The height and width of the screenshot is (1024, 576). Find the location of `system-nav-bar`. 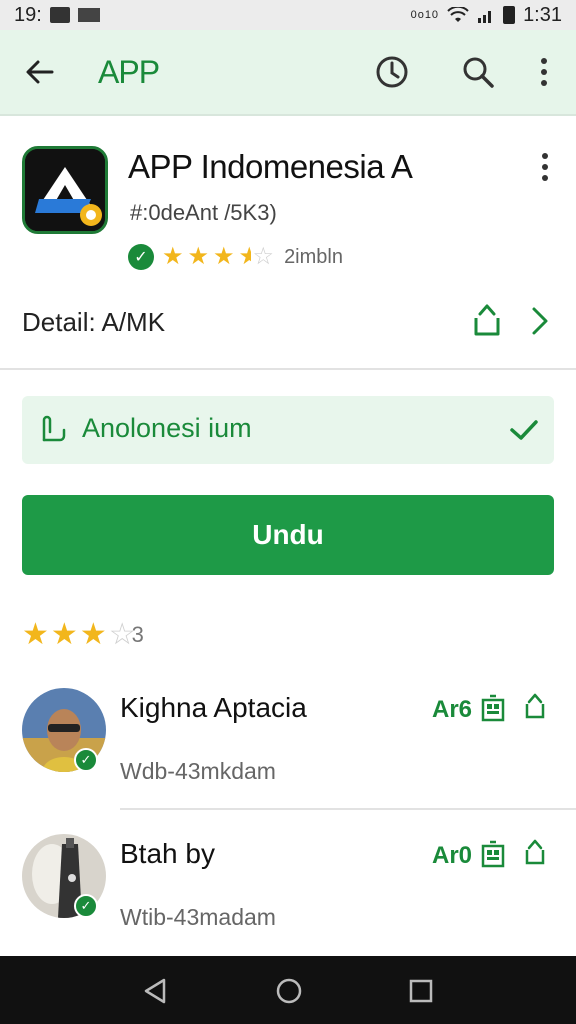

system-nav-bar is located at coordinates (288, 990).